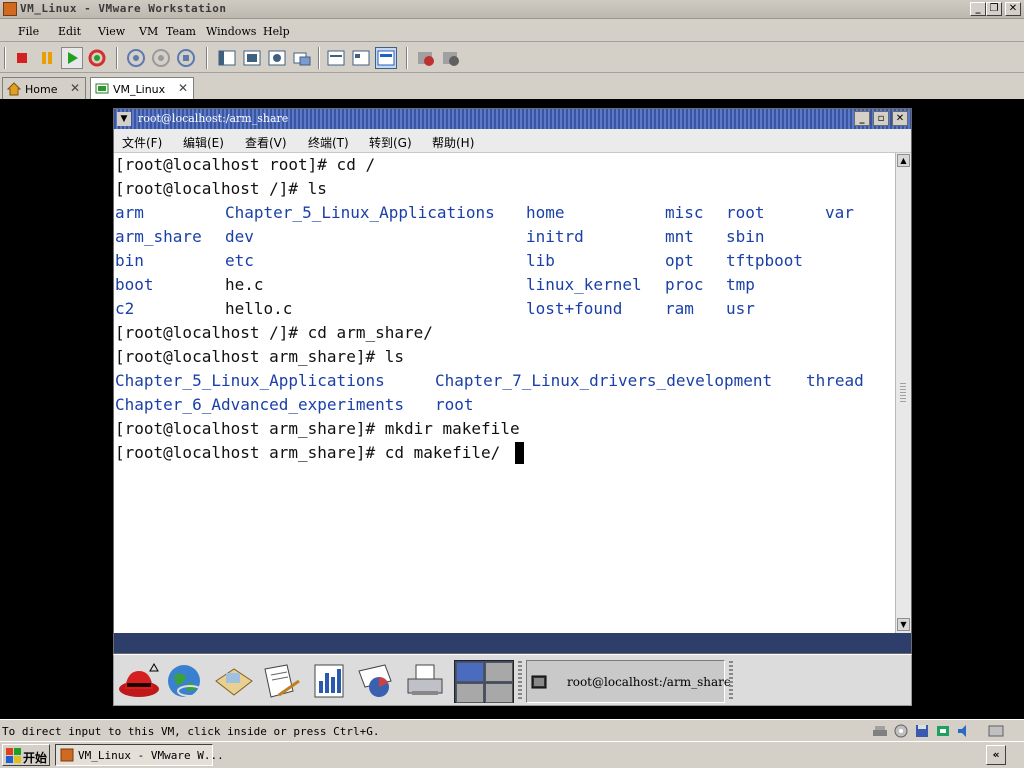 This screenshot has width=1024, height=768. What do you see at coordinates (881, 118) in the screenshot?
I see `guest-maximize-button: ▫` at bounding box center [881, 118].